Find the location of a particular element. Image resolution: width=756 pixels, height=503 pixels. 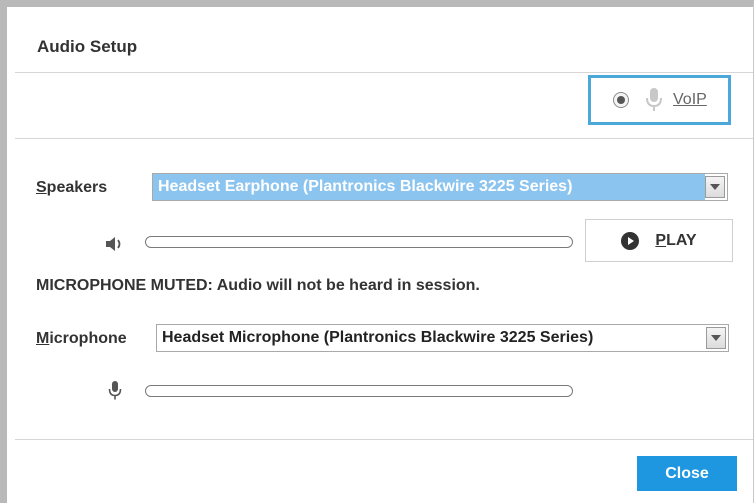

divider-top is located at coordinates (384, 72).